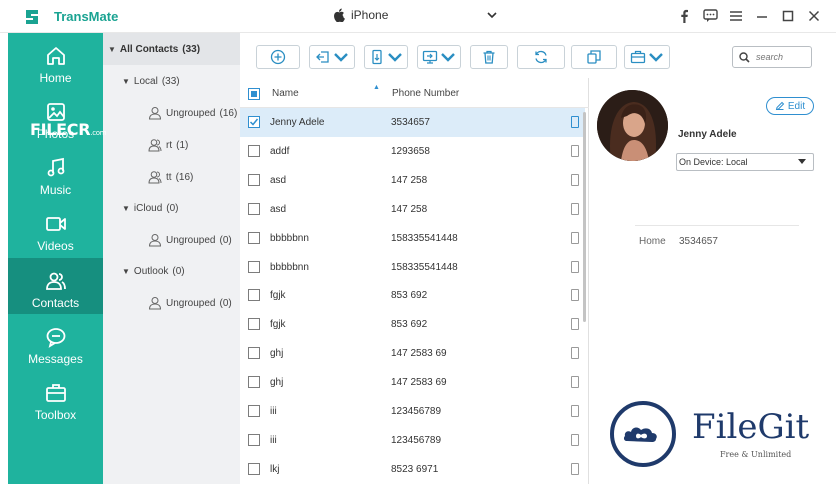 This screenshot has height=484, width=836. I want to click on menu-icon, so click(736, 16).